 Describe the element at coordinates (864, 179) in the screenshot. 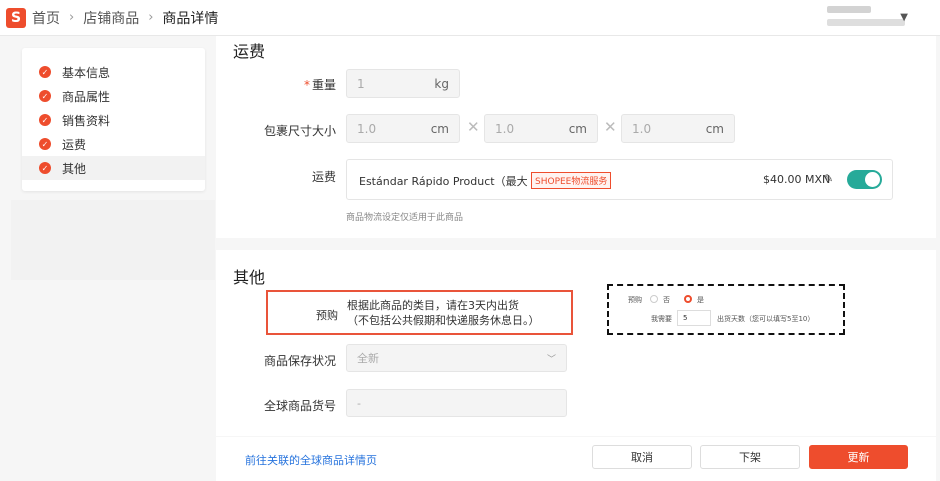

I see `channel-toggle` at that location.